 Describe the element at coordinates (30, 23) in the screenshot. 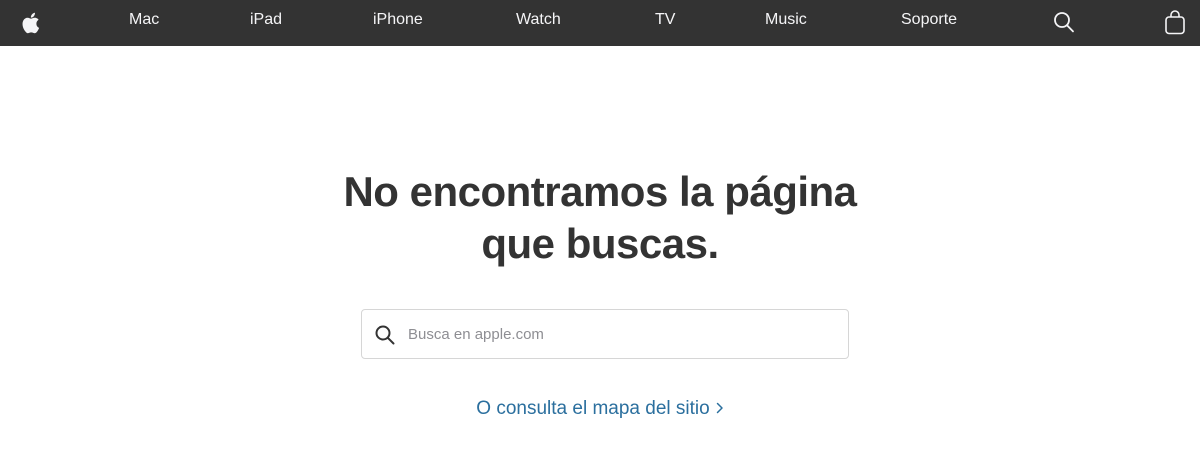

I see `apple-logo-icon` at that location.